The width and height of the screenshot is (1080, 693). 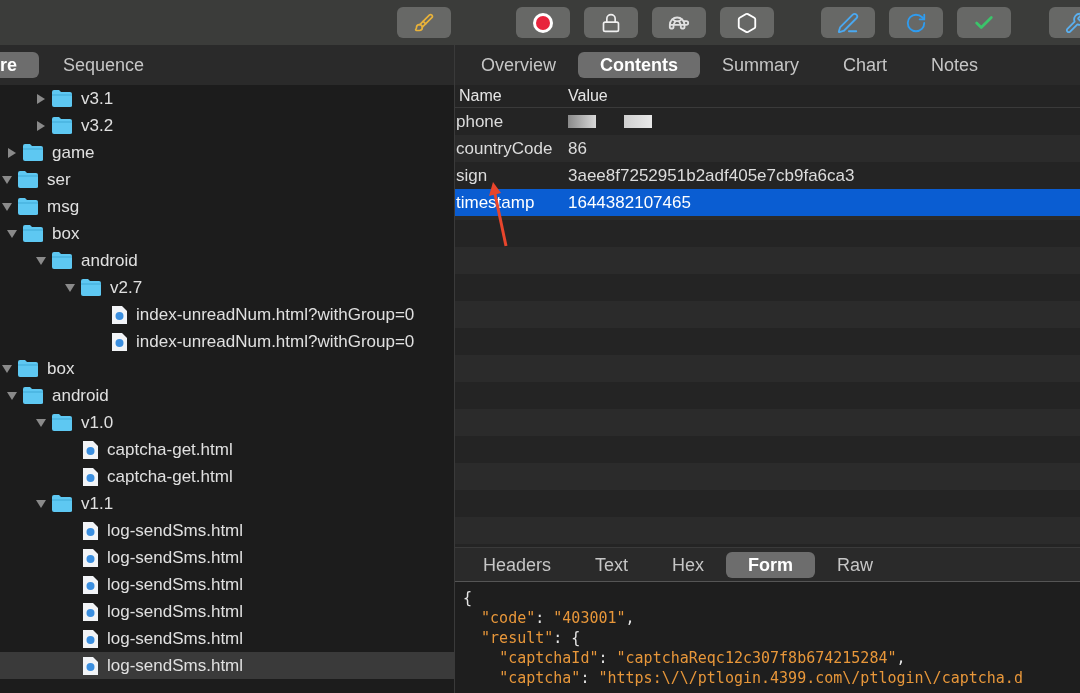 I want to click on pen-button, so click(x=848, y=22).